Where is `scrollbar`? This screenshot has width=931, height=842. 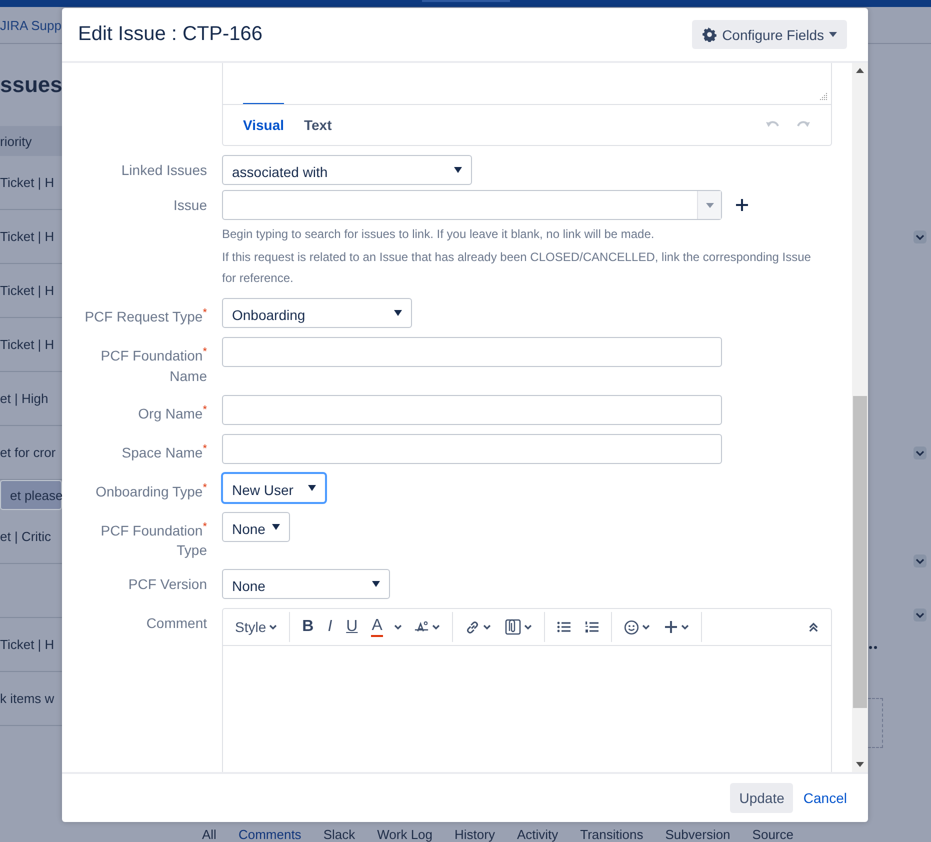
scrollbar is located at coordinates (860, 417).